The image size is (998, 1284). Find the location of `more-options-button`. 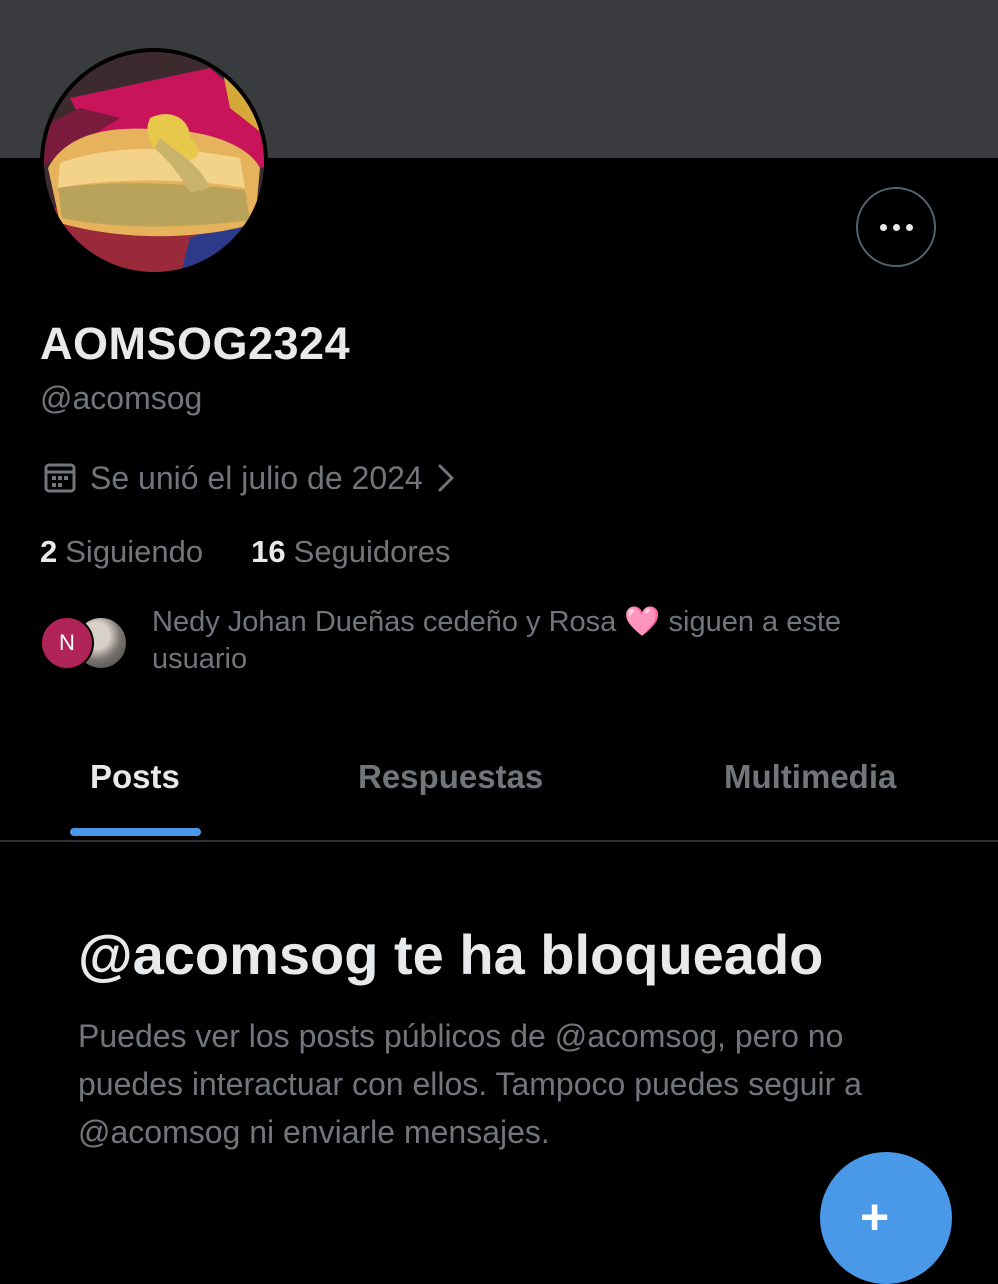

more-options-button is located at coordinates (896, 227).